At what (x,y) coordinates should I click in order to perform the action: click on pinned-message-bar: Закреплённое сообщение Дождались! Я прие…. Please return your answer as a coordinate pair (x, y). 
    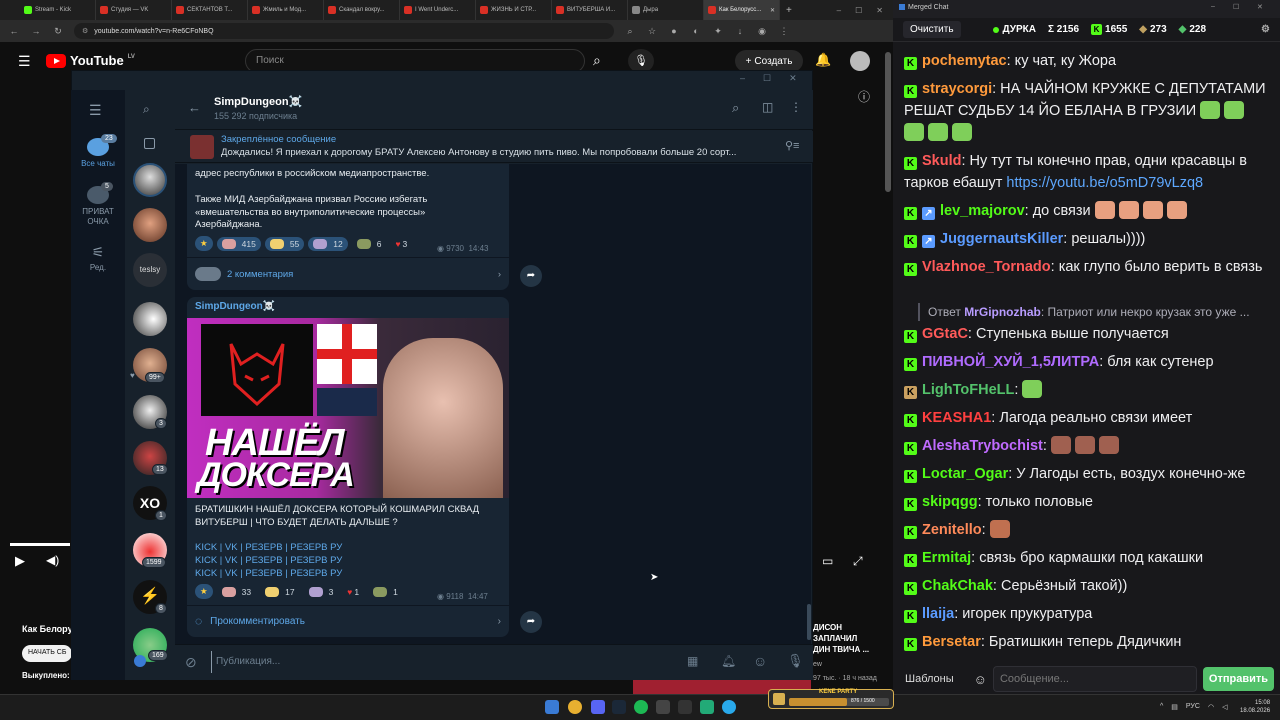
    Looking at the image, I should click on (494, 147).